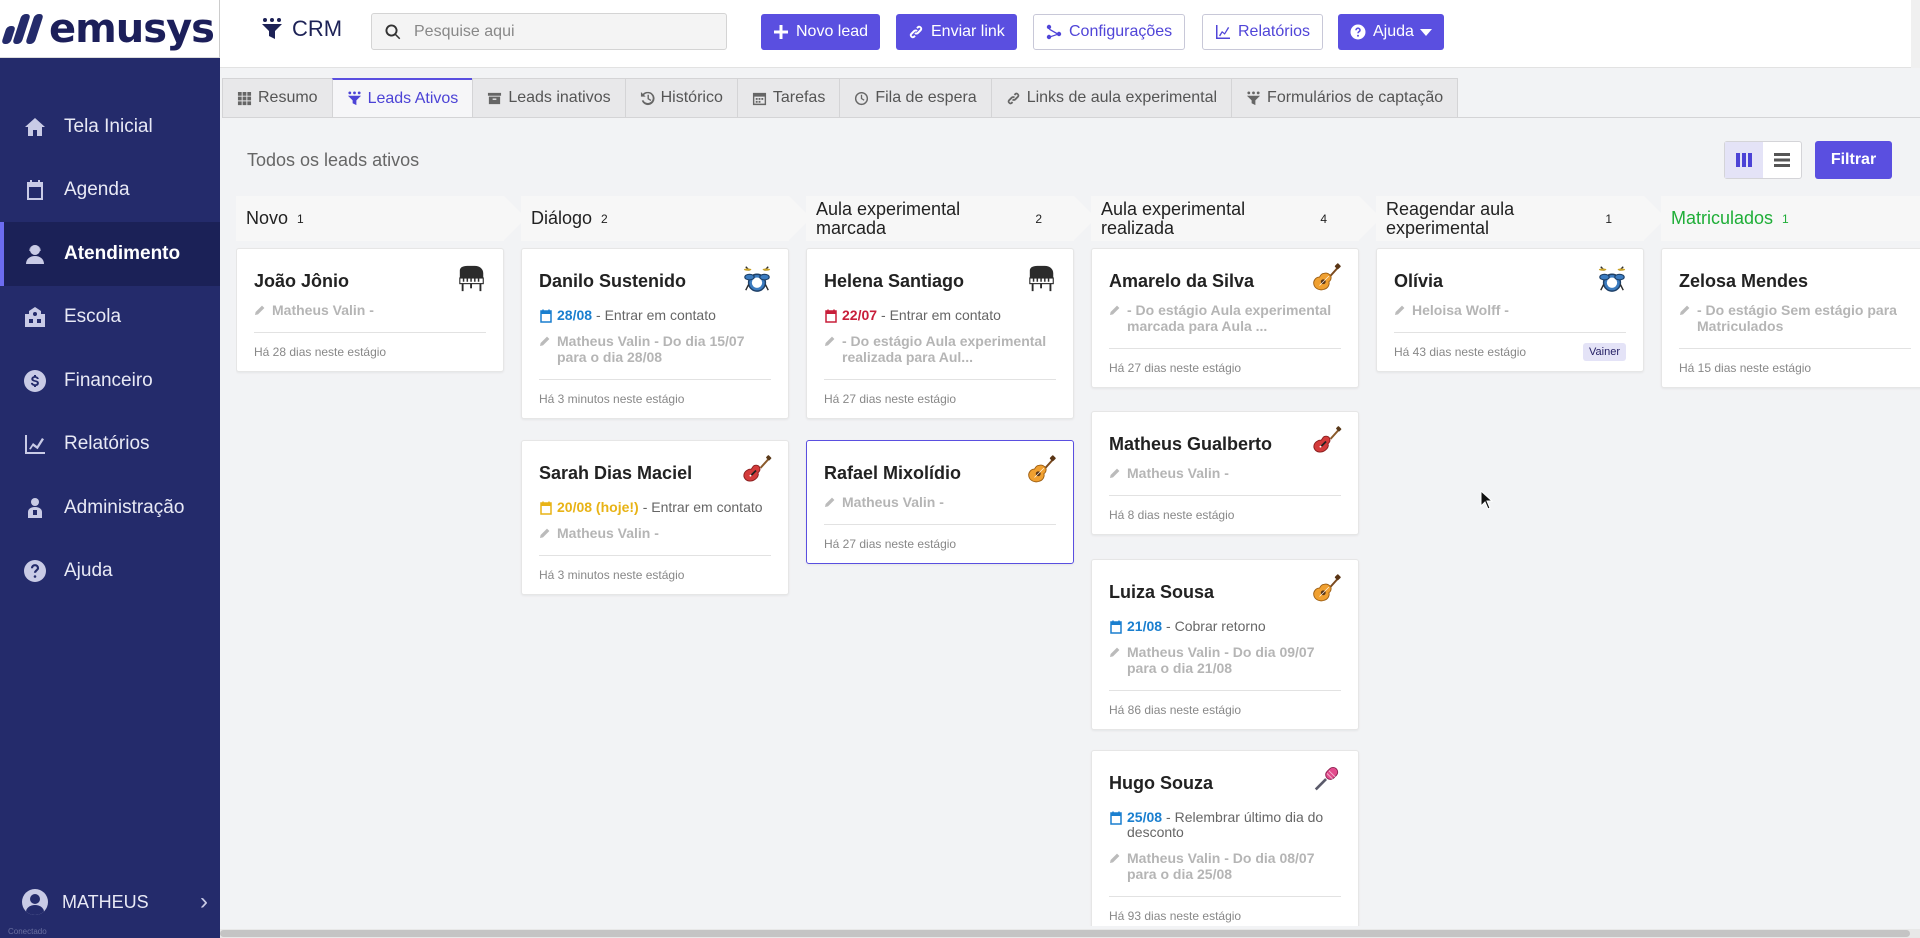 The height and width of the screenshot is (938, 1920). What do you see at coordinates (1915, 34) in the screenshot?
I see `page-scrollbar` at bounding box center [1915, 34].